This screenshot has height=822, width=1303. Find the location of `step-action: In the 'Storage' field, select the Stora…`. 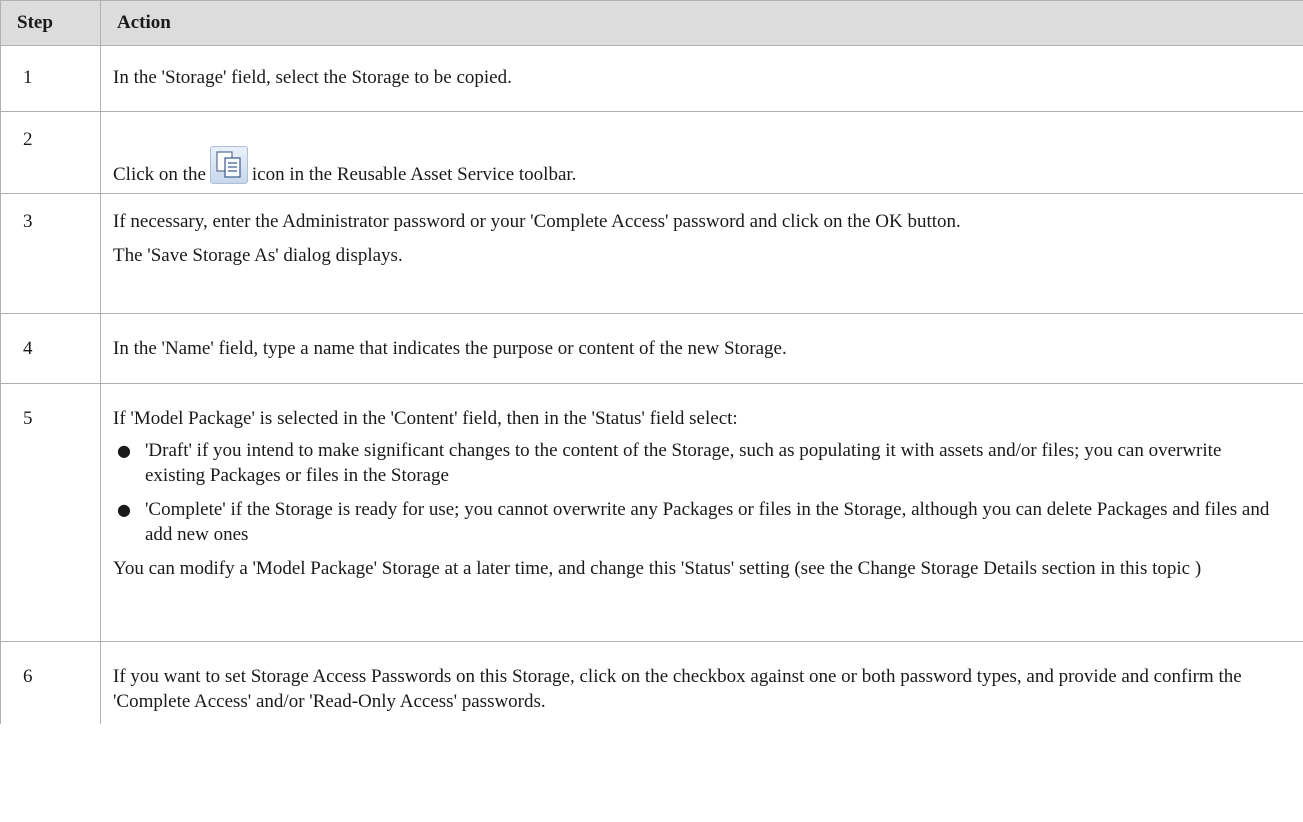

step-action: In the 'Storage' field, select the Stora… is located at coordinates (701, 78).